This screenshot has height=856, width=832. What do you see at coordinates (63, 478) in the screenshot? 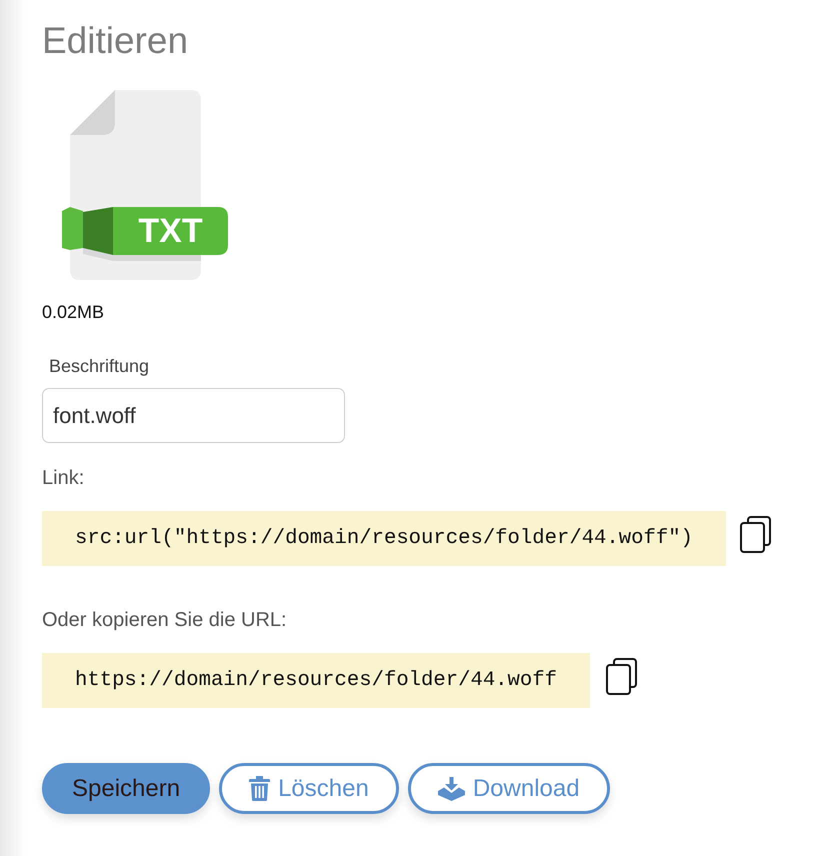
I see `link-label: Link:` at bounding box center [63, 478].